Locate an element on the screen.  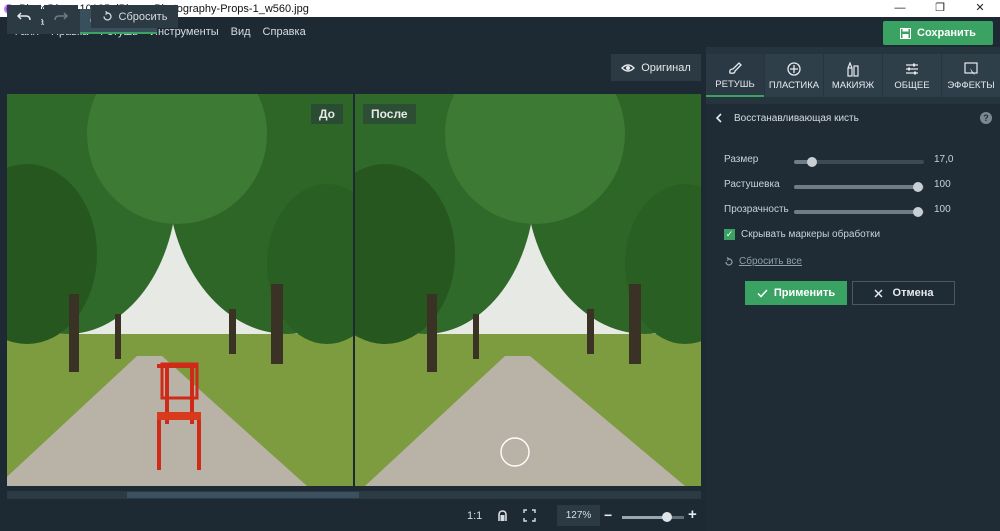
tab-retouch-label: РЕТУШЬ is located at coordinates (735, 84).